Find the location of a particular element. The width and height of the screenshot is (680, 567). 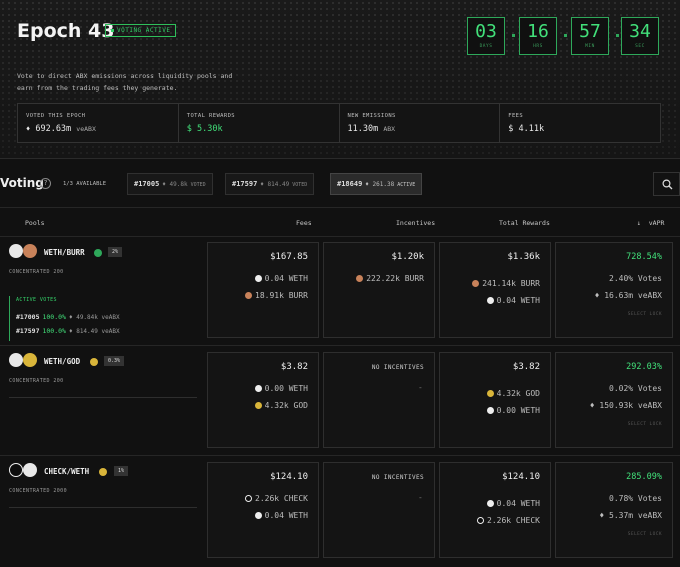

stat-voted: VOTED THIS EPOCH ♦ 692.63m veABX is located at coordinates (98, 123).